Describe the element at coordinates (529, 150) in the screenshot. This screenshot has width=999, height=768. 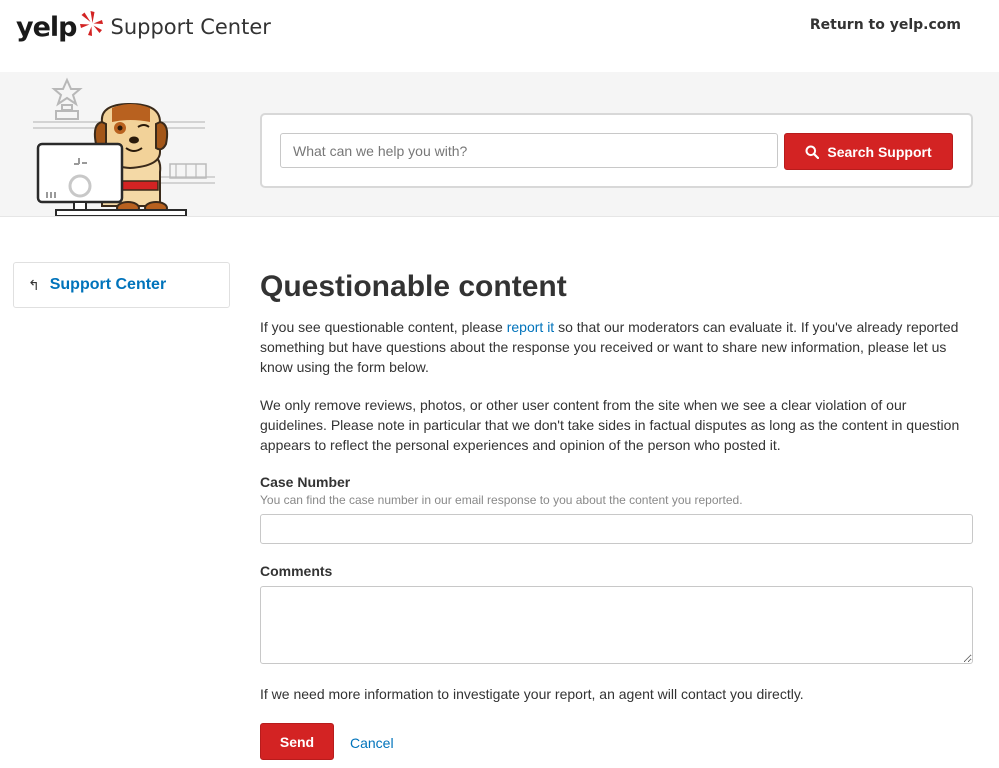
I see `search-input` at that location.